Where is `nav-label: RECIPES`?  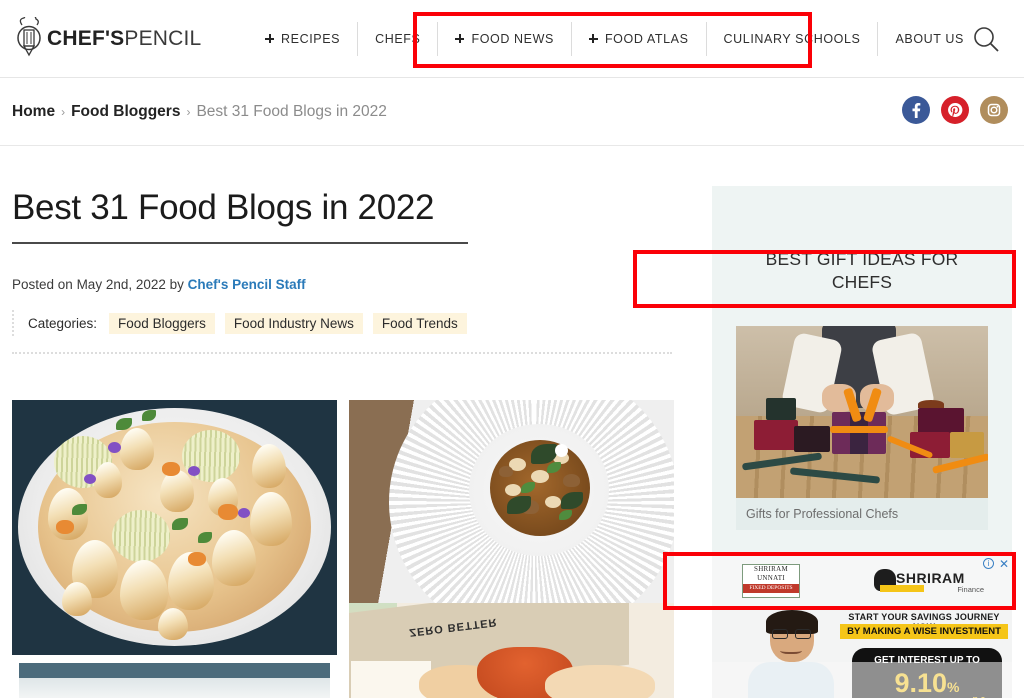 nav-label: RECIPES is located at coordinates (311, 38).